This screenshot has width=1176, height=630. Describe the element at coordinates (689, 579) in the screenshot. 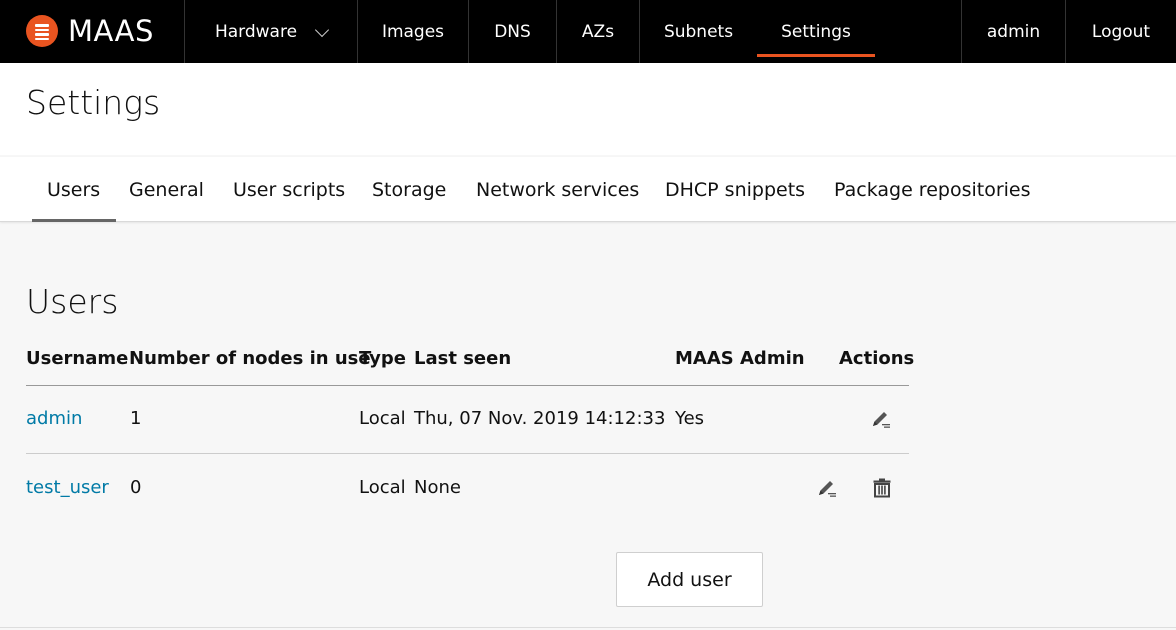

I see `add-user-button: Add user` at that location.